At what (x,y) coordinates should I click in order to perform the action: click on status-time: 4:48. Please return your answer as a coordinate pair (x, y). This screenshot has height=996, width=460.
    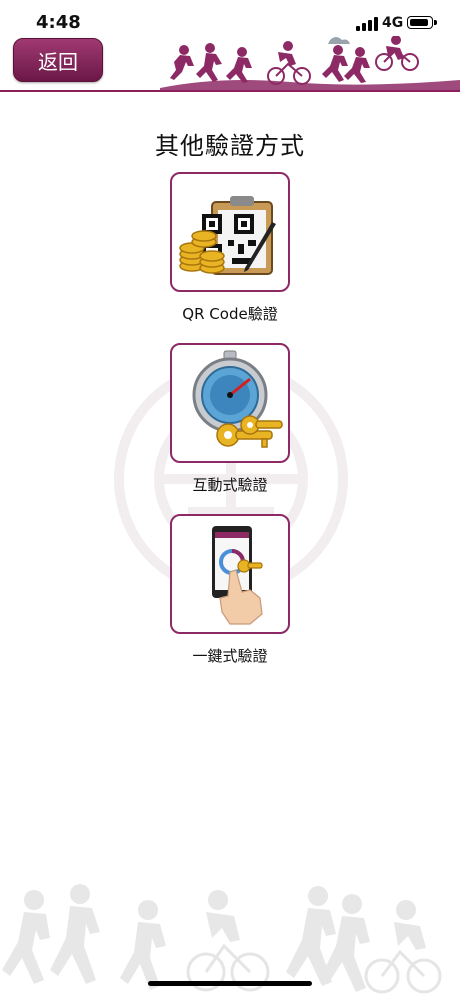
    Looking at the image, I should click on (58, 22).